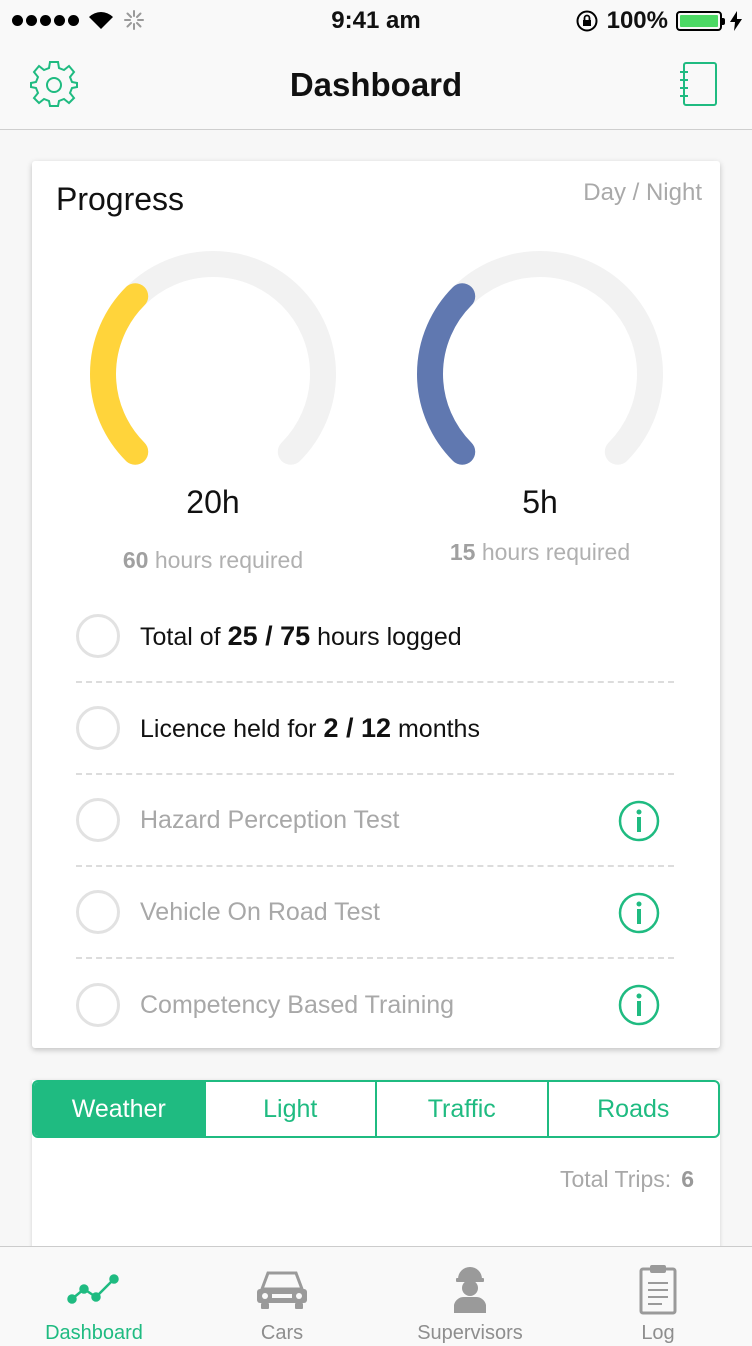 The height and width of the screenshot is (1346, 752). What do you see at coordinates (700, 21) in the screenshot?
I see `battery-icon` at bounding box center [700, 21].